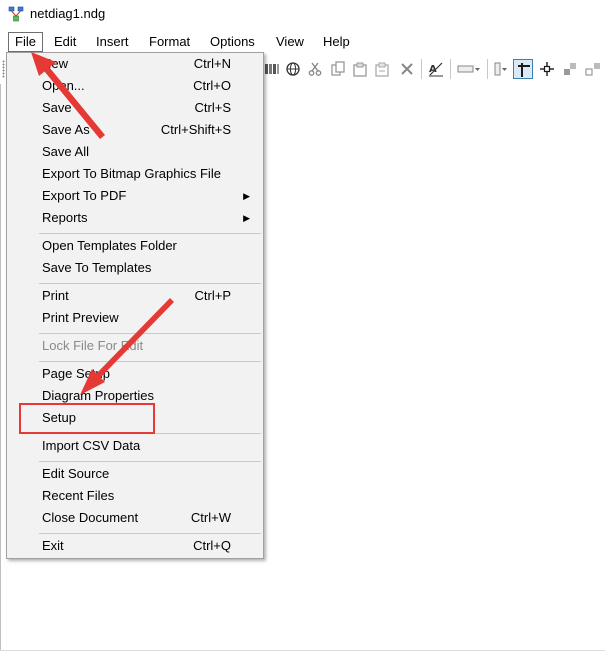 The width and height of the screenshot is (605, 654). I want to click on menu-edit: Edit, so click(65, 42).